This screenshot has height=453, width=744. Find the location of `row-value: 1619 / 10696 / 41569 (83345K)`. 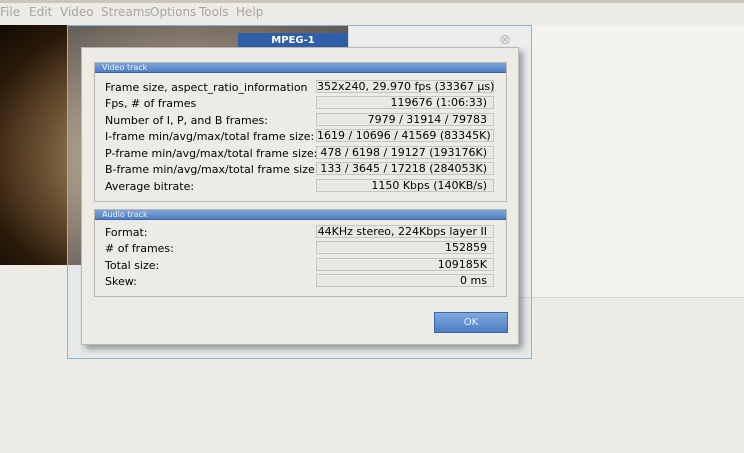

row-value: 1619 / 10696 / 41569 (83345K) is located at coordinates (405, 135).